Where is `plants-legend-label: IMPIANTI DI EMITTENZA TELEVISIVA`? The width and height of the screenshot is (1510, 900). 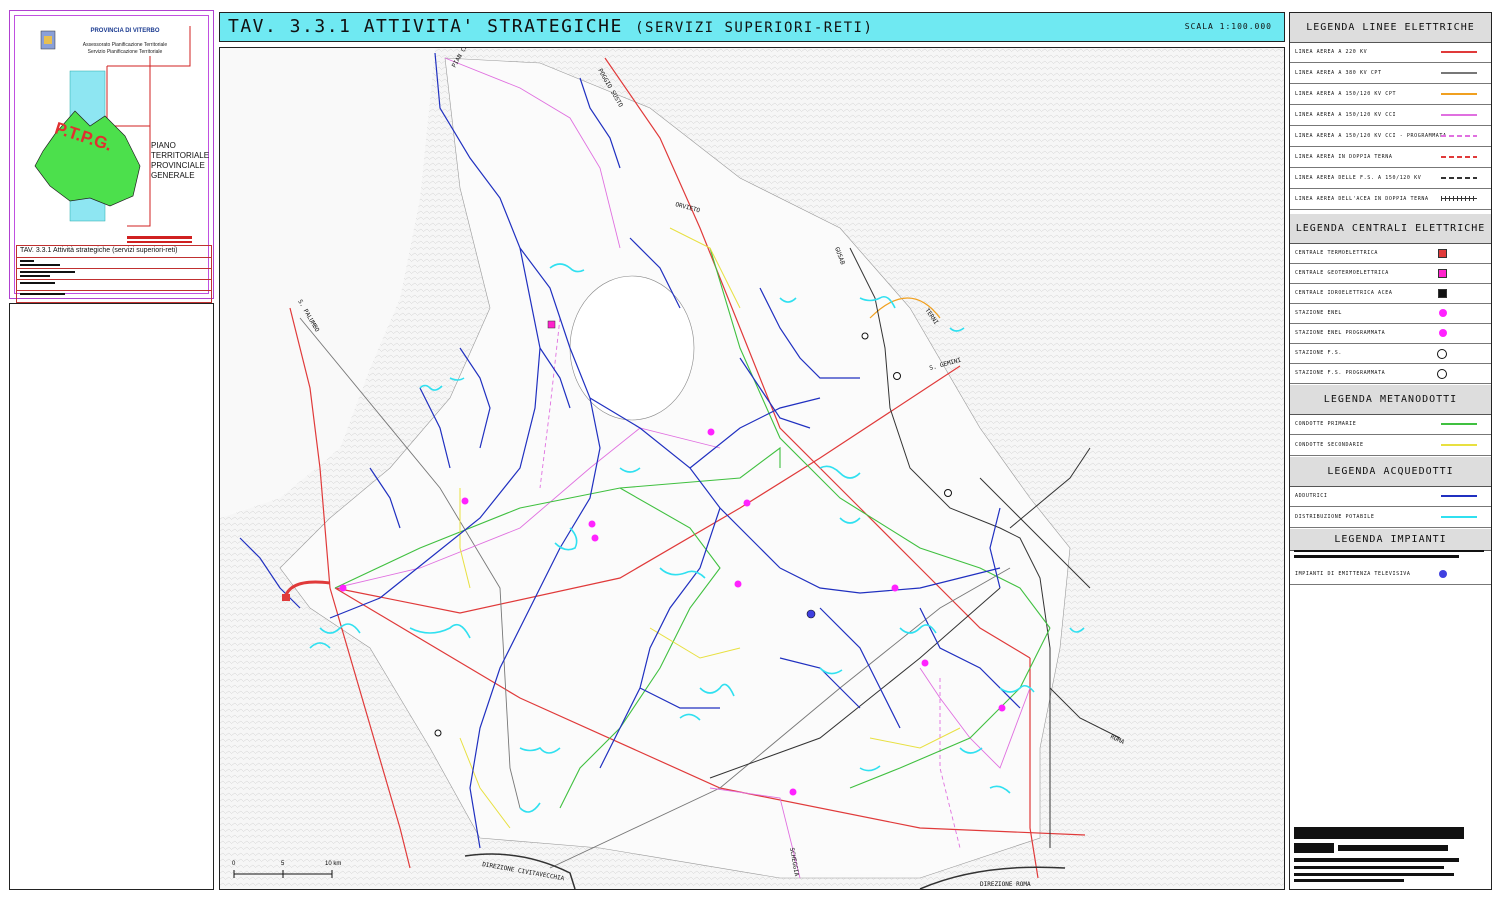
plants-legend-label: IMPIANTI DI EMITTENZA TELEVISIVA is located at coordinates (1353, 574).